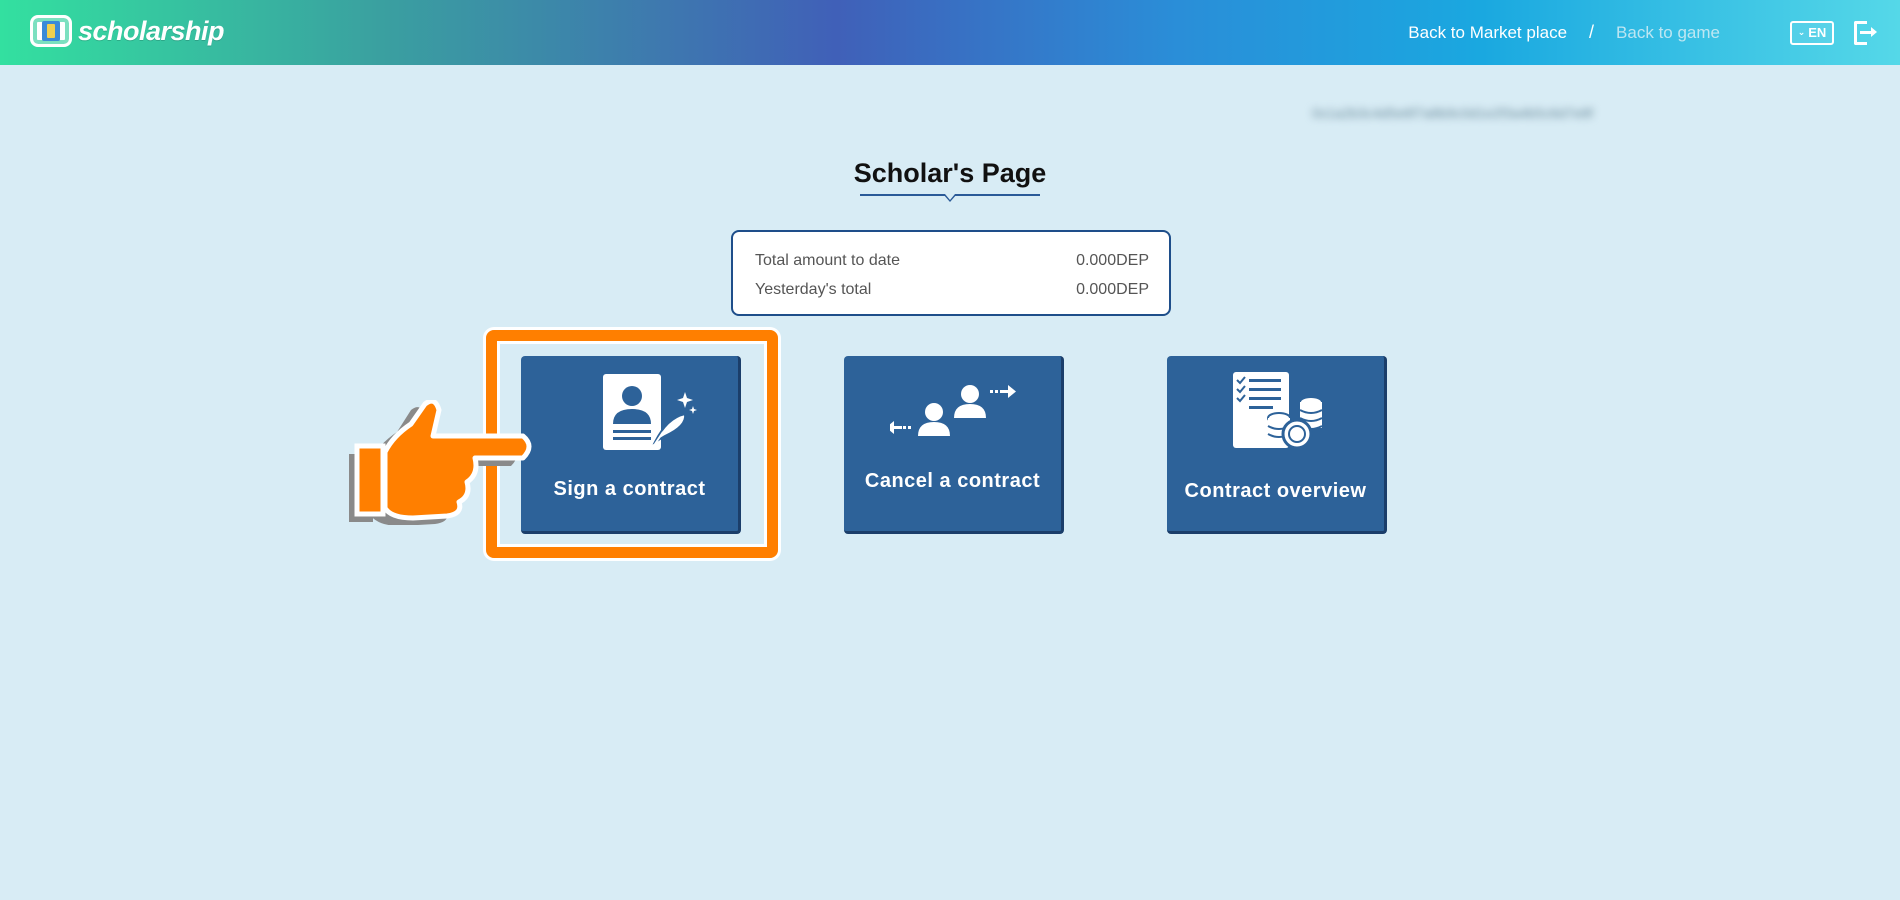 The image size is (1900, 900). Describe the element at coordinates (952, 481) in the screenshot. I see `cancel-contract-label: Cancel a contract` at that location.